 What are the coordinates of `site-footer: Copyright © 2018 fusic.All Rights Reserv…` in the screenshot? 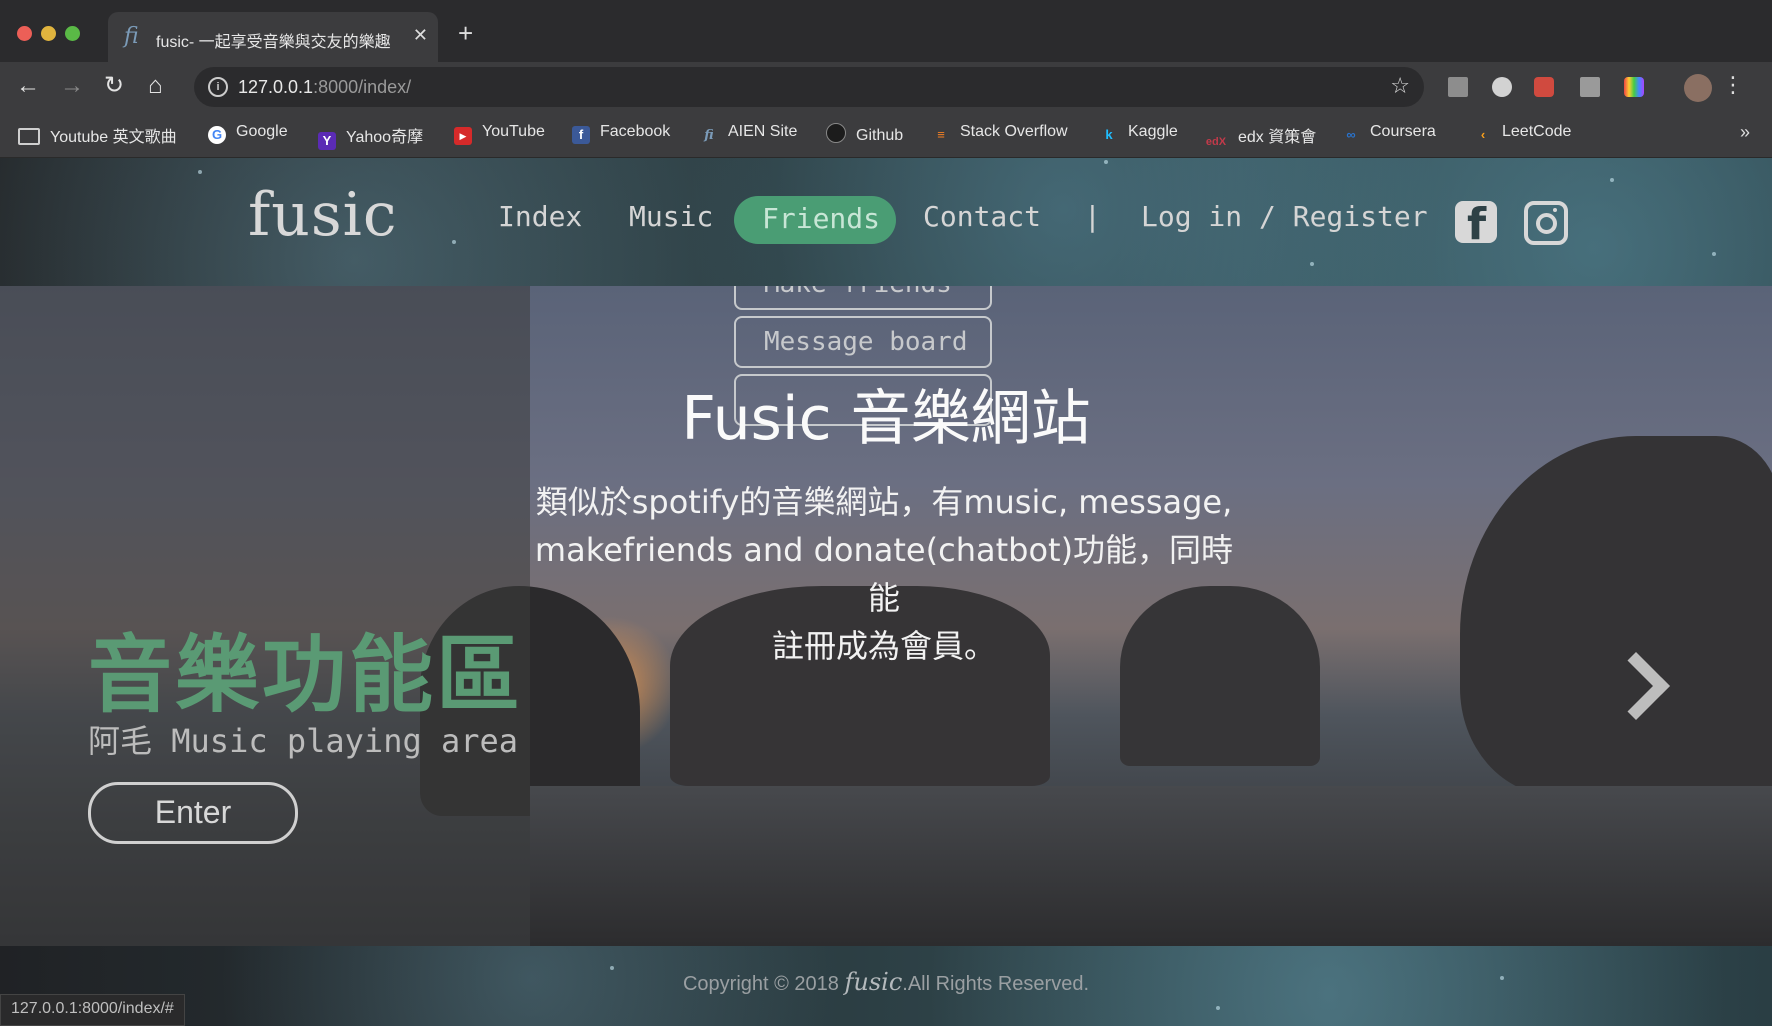 It's located at (886, 986).